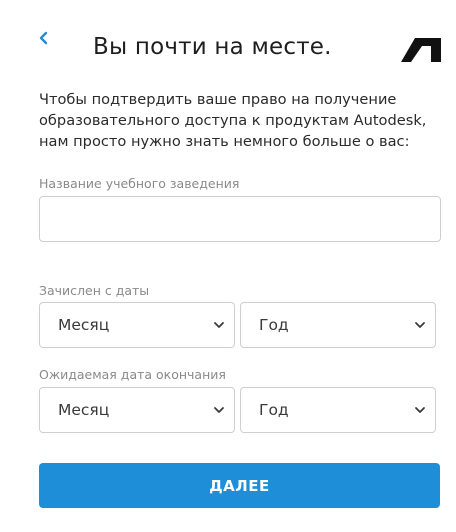 This screenshot has height=532, width=456. Describe the element at coordinates (139, 183) in the screenshot. I see `school-name-label: Название учебного заведения` at that location.